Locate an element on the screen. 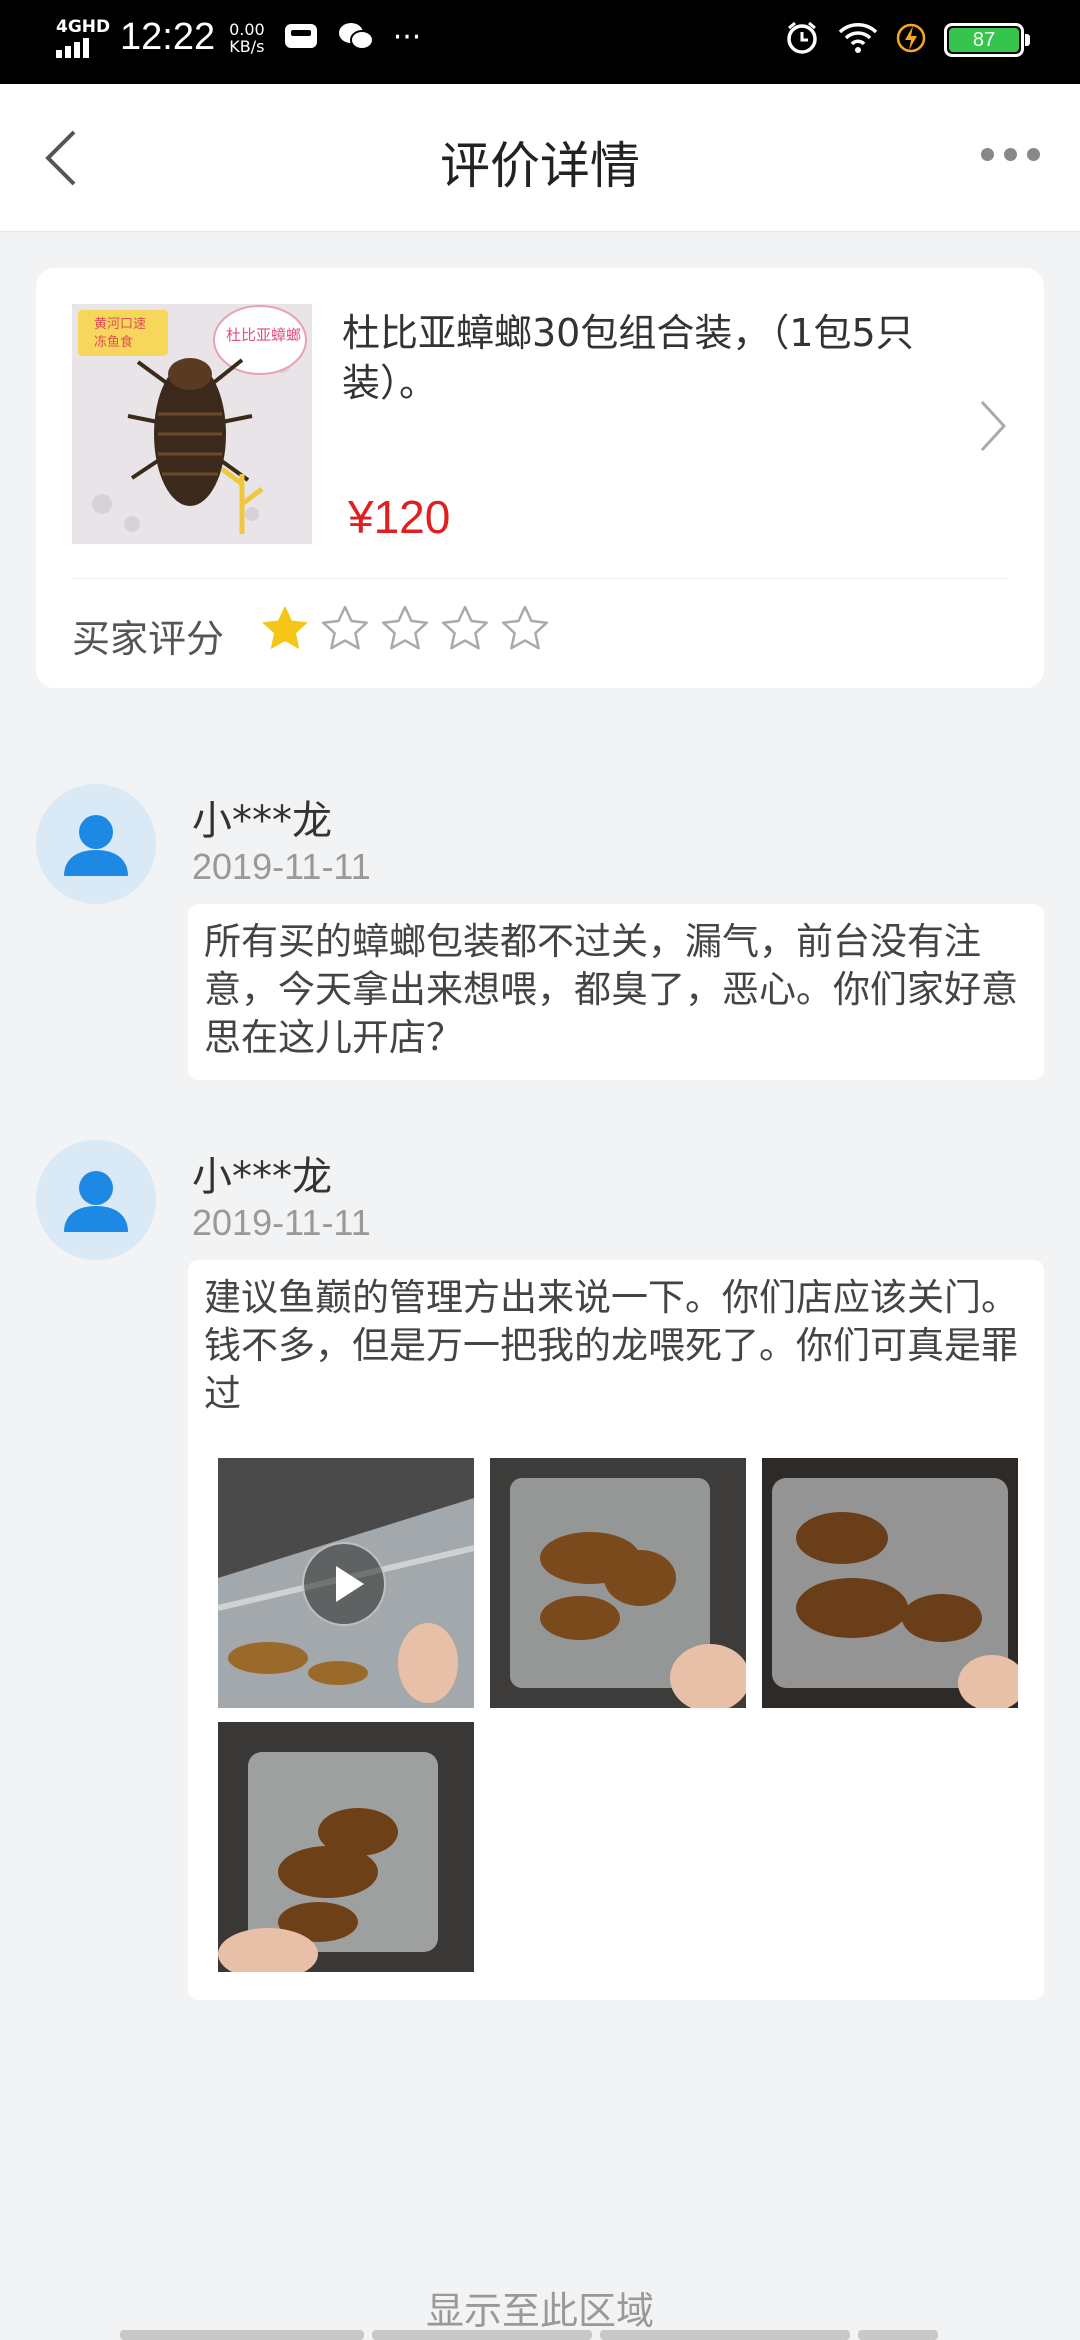  footer-note: 显示至此区域 is located at coordinates (539, 2311).